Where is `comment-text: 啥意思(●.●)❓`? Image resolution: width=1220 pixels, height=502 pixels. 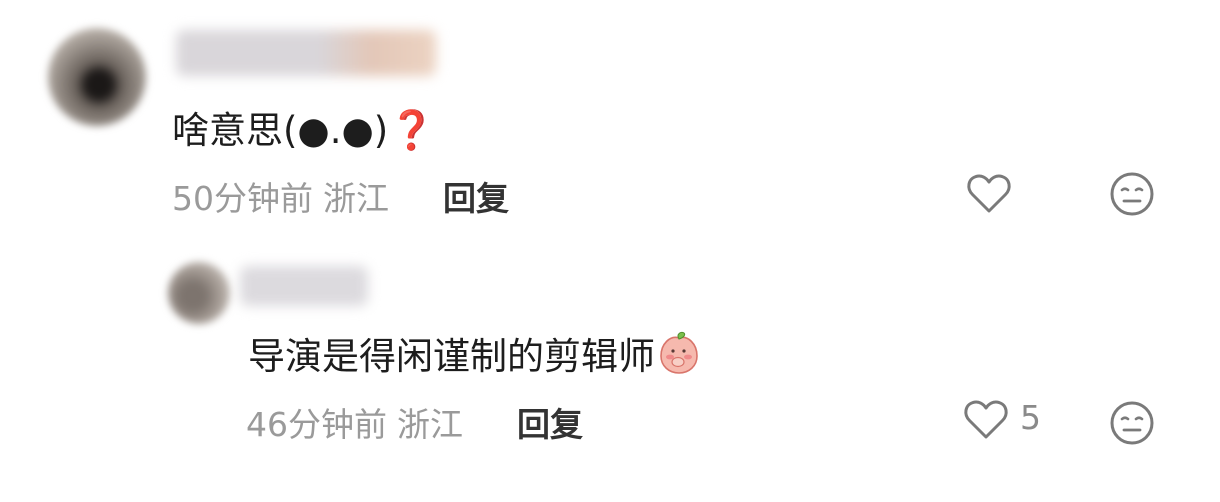 comment-text: 啥意思(●.●)❓ is located at coordinates (304, 127).